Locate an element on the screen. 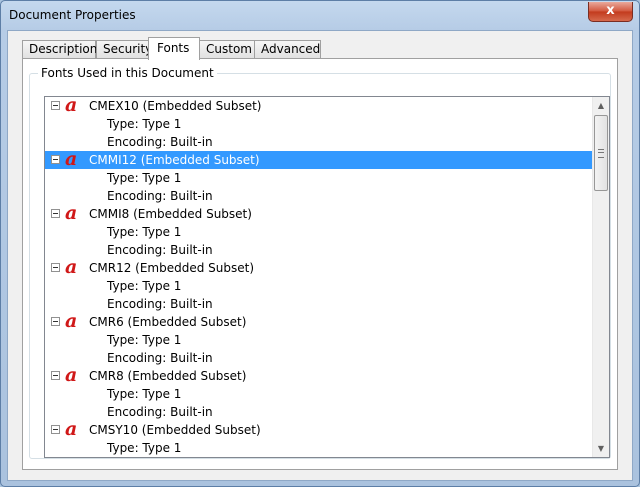  tab-label: Security is located at coordinates (128, 49).